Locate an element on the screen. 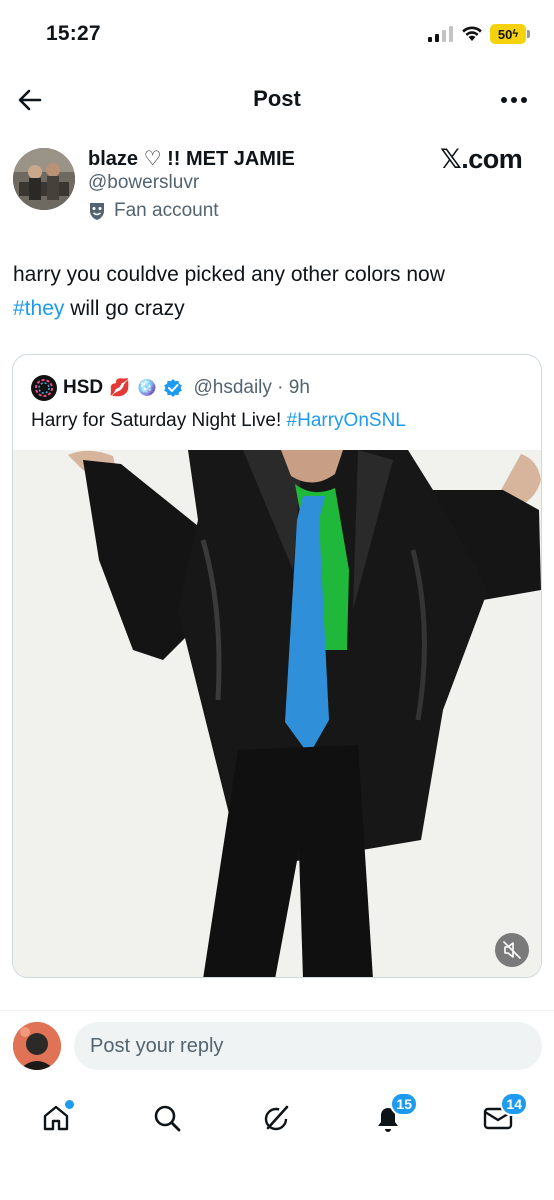 The image size is (554, 1200). status-time: 15:27 is located at coordinates (73, 33).